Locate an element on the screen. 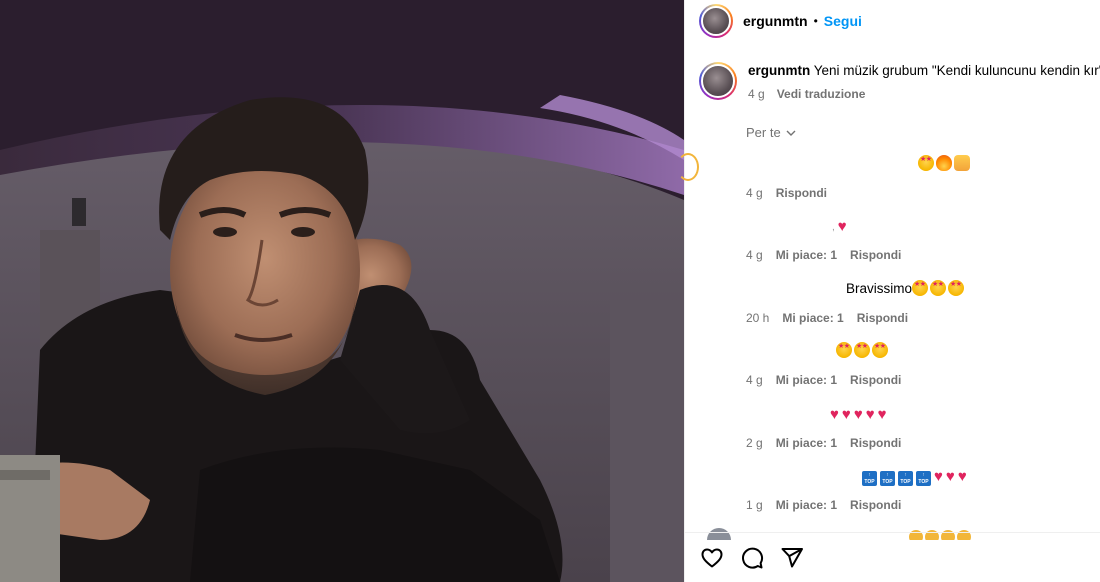 Image resolution: width=1100 pixels, height=582 pixels. comment-item: ♥ ♥ ♥ ♥ ♥ 2 g Mi piace: 1 Rispondi is located at coordinates (911, 427).